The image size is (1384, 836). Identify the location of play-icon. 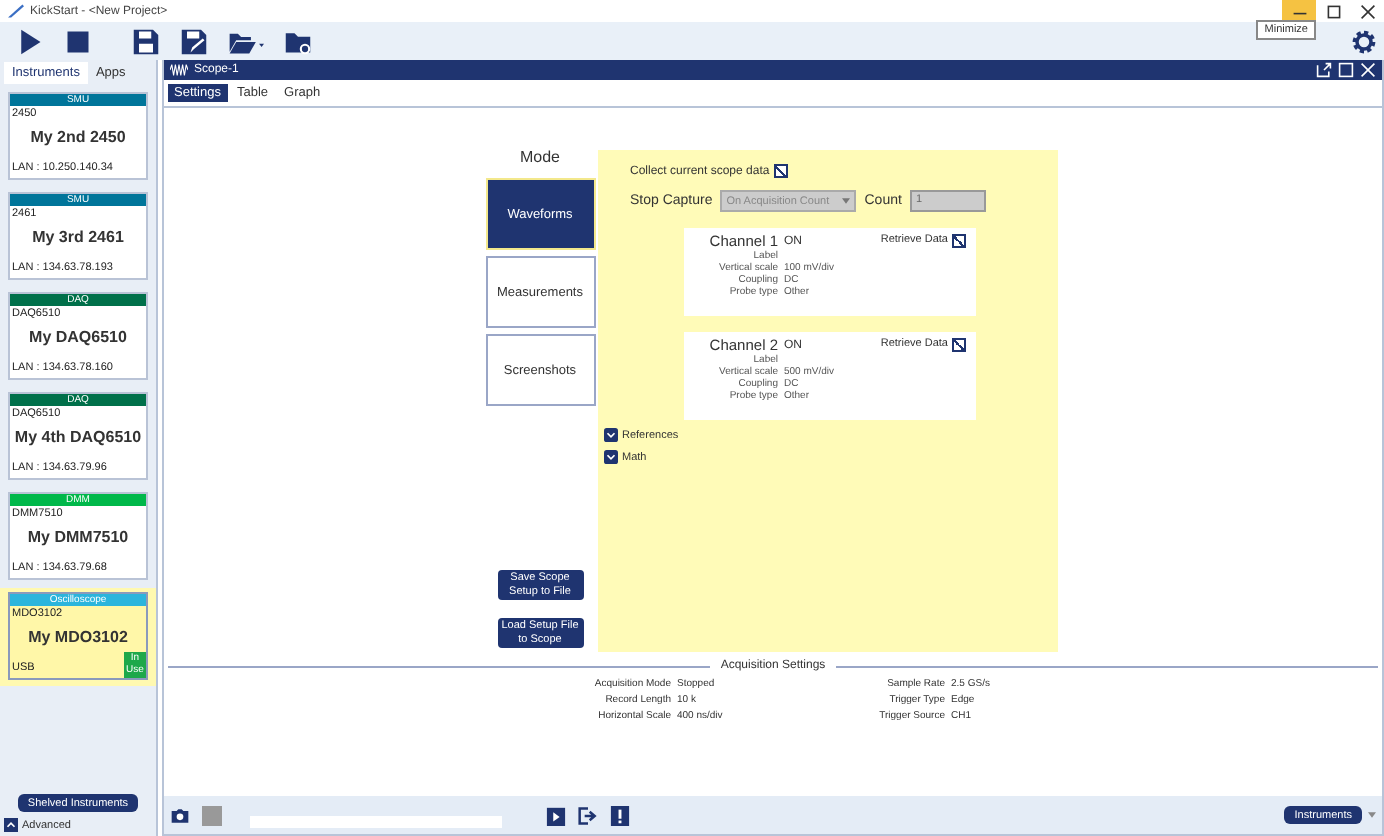
(30, 41).